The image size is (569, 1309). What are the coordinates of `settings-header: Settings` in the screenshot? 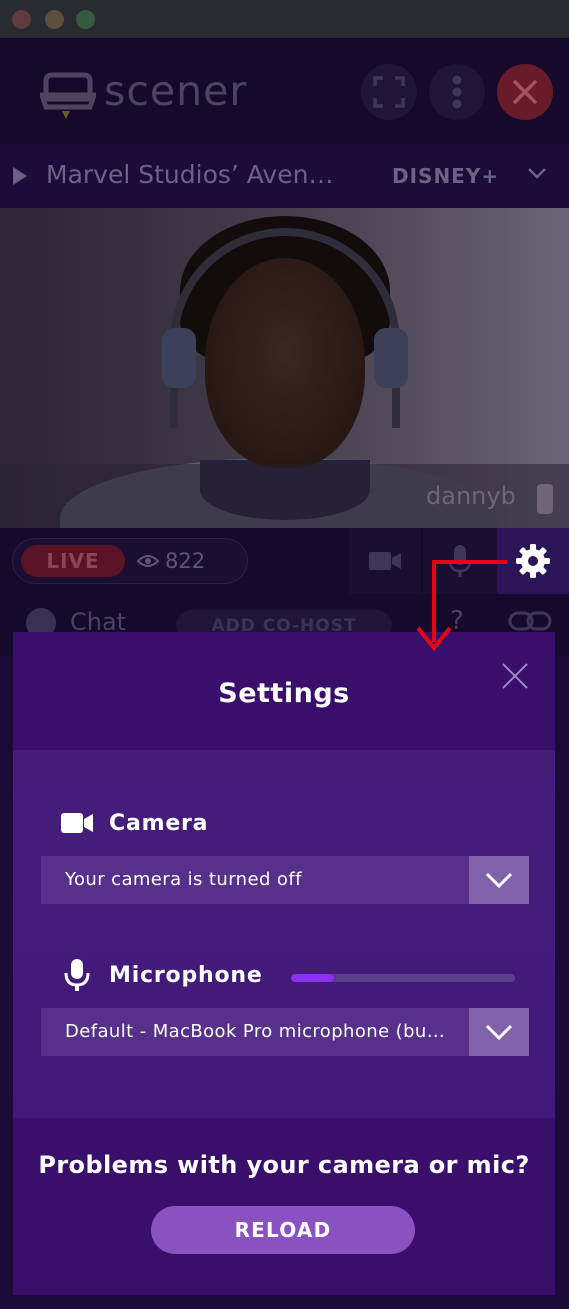 It's located at (284, 691).